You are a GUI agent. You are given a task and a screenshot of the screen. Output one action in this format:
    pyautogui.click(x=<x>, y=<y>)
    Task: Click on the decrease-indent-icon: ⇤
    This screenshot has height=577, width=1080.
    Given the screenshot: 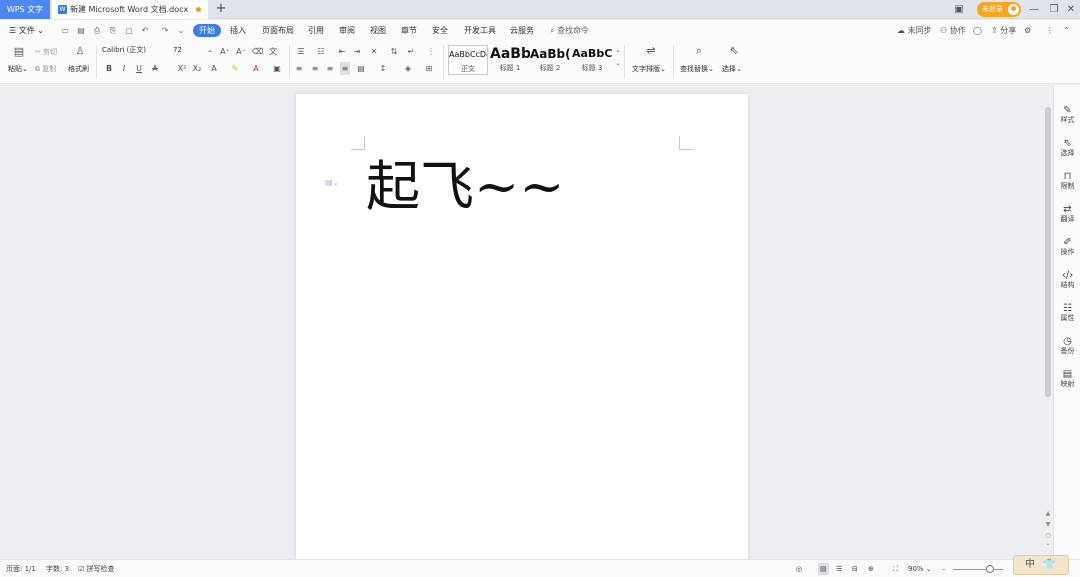 What is the action you would take?
    pyautogui.click(x=342, y=52)
    